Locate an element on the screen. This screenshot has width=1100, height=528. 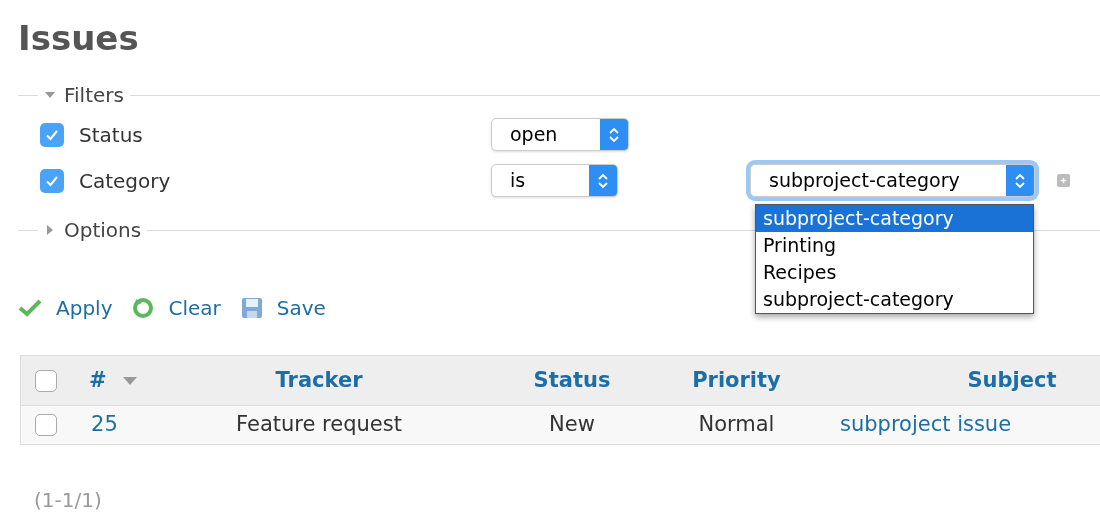
section-legend: Filters is located at coordinates (94, 95).